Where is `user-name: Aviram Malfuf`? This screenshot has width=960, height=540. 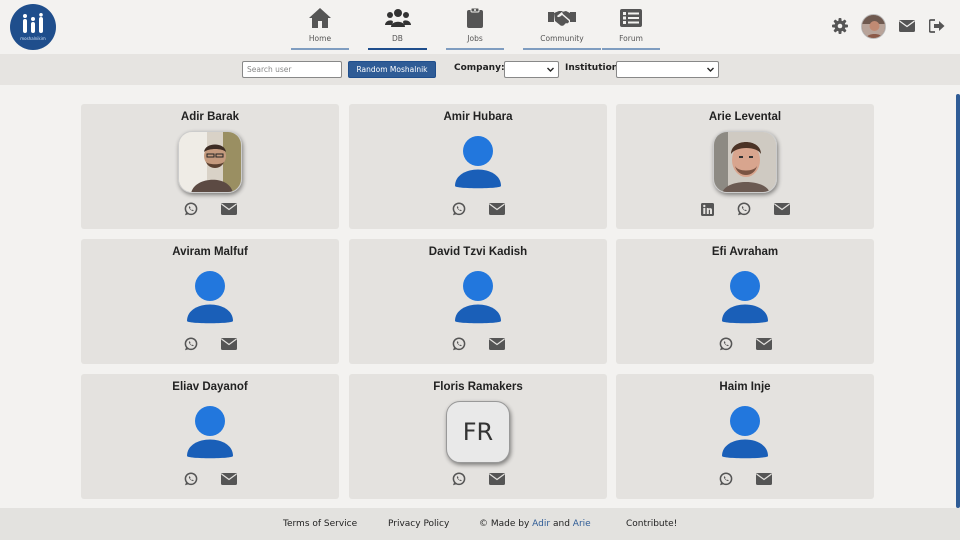
user-name: Aviram Malfuf is located at coordinates (210, 252).